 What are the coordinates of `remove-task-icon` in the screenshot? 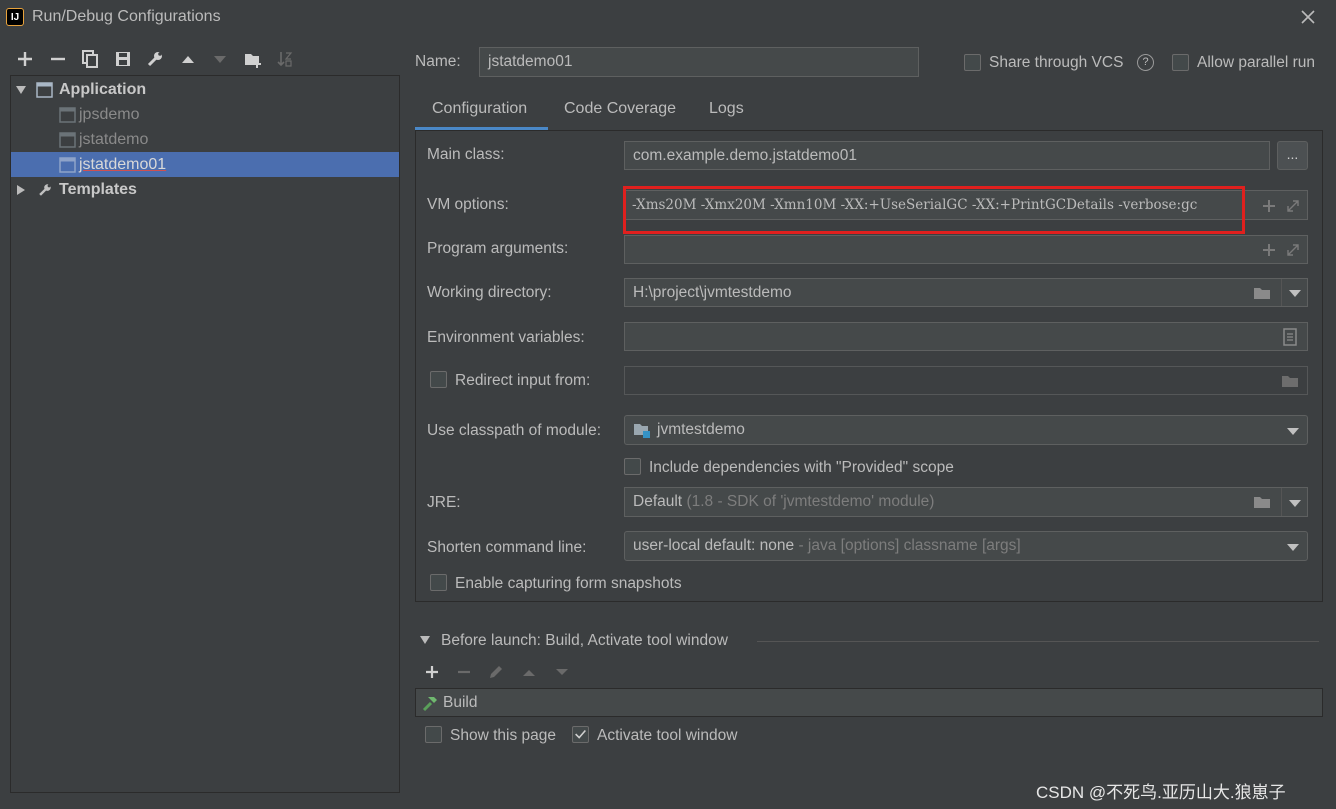 It's located at (464, 672).